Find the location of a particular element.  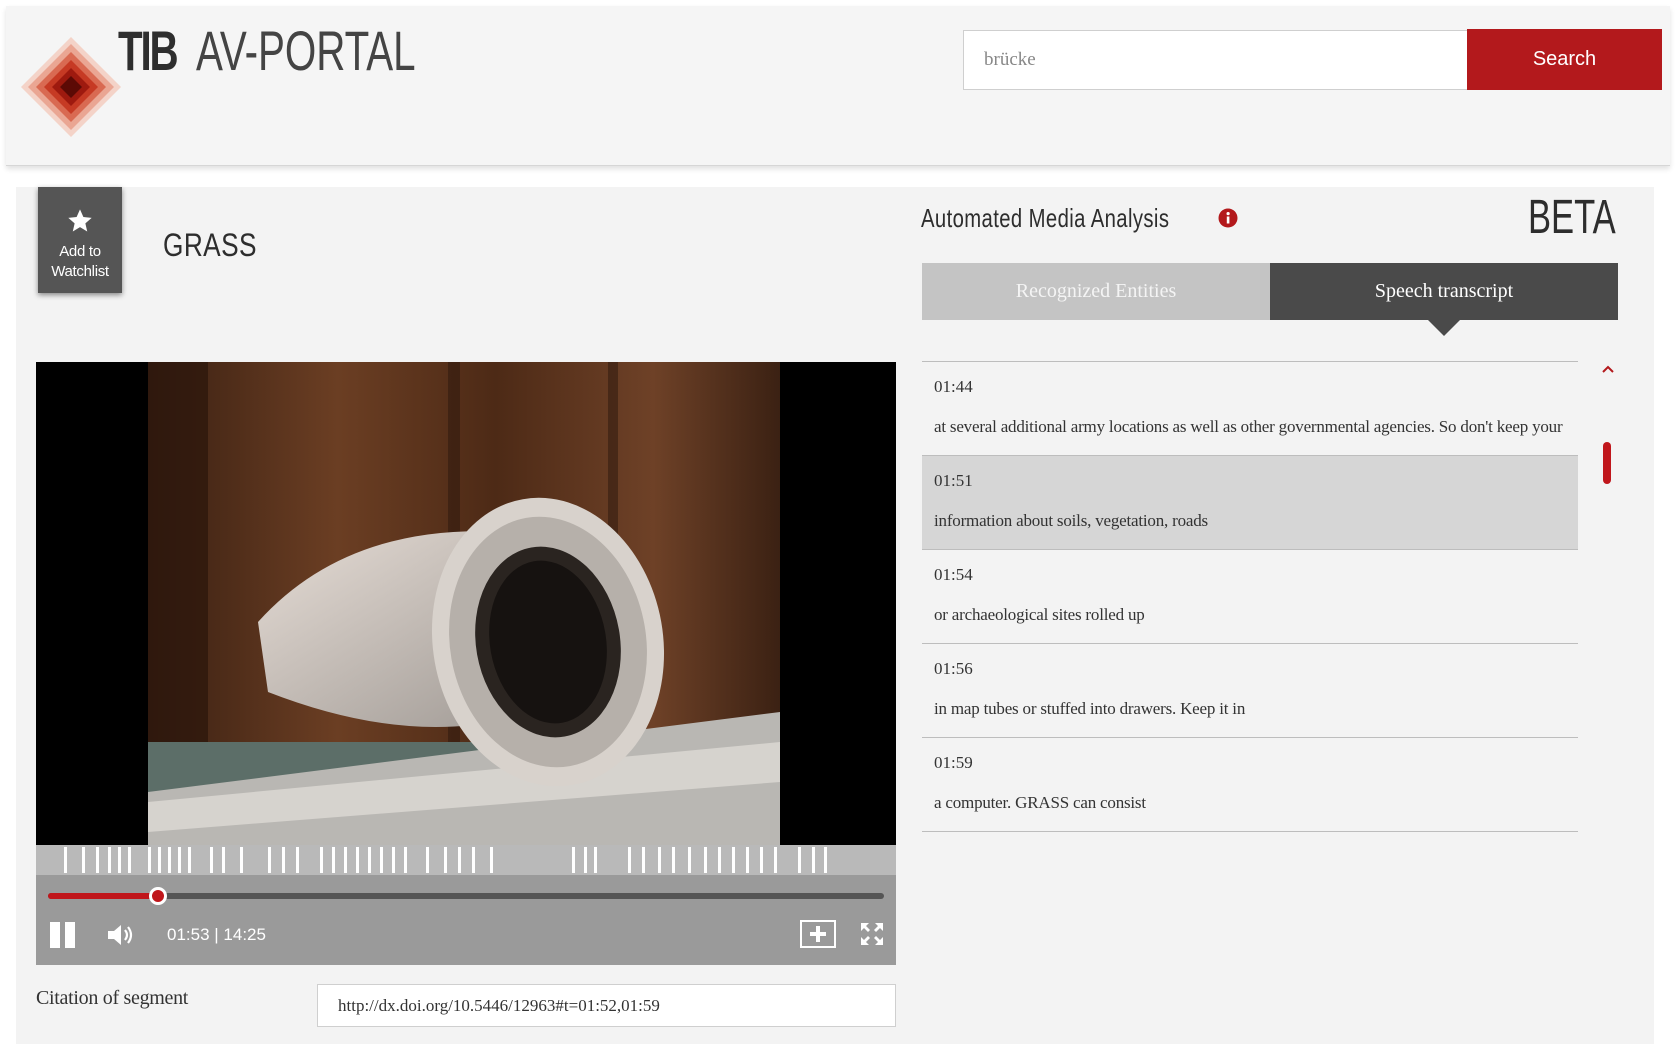

segment-ticks is located at coordinates (445, 860).